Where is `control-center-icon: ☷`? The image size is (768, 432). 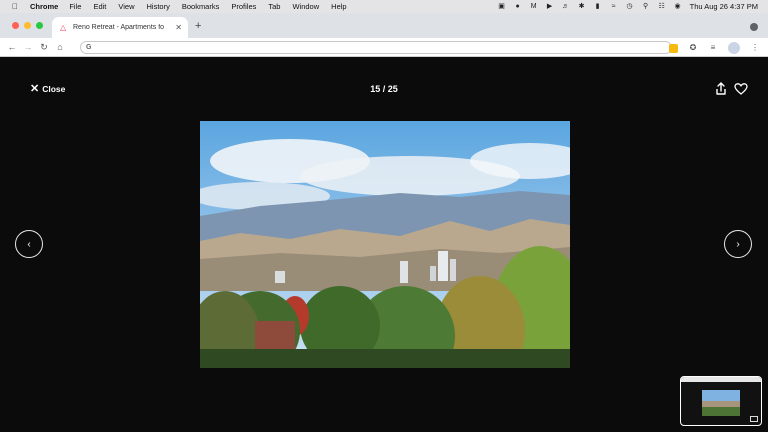 control-center-icon: ☷ is located at coordinates (662, 6).